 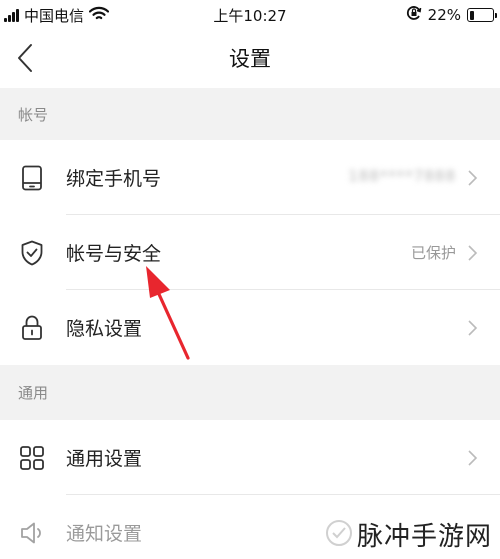 What do you see at coordinates (114, 179) in the screenshot?
I see `row-label: 绑定手机号` at bounding box center [114, 179].